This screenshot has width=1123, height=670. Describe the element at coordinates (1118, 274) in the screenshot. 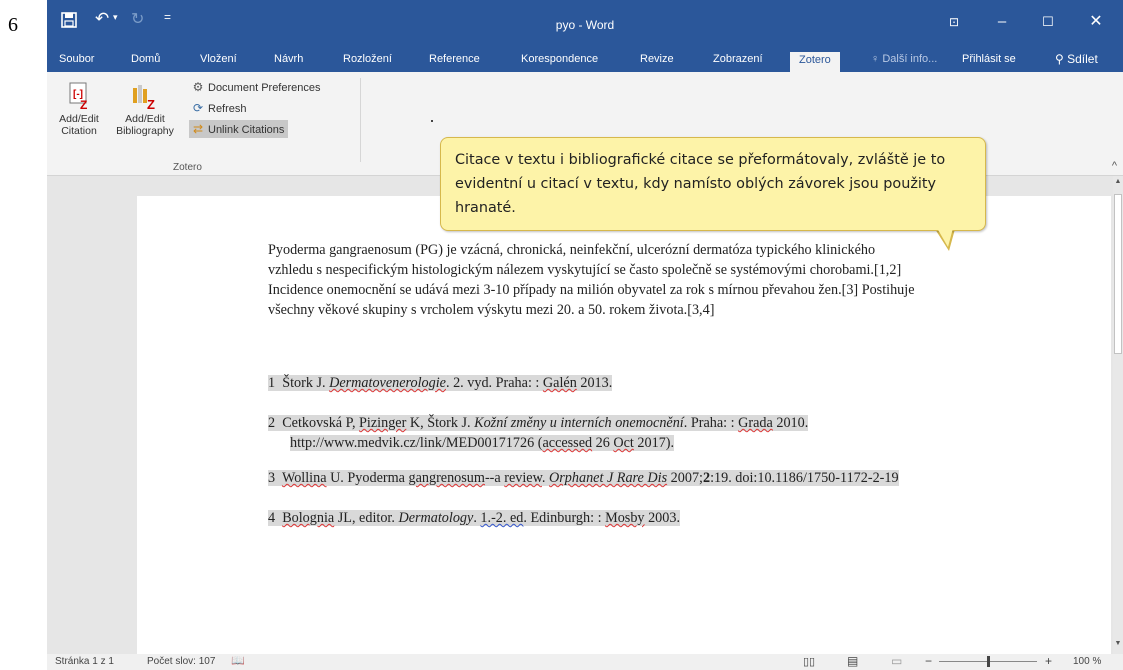

I see `scrollbar-thumb` at that location.